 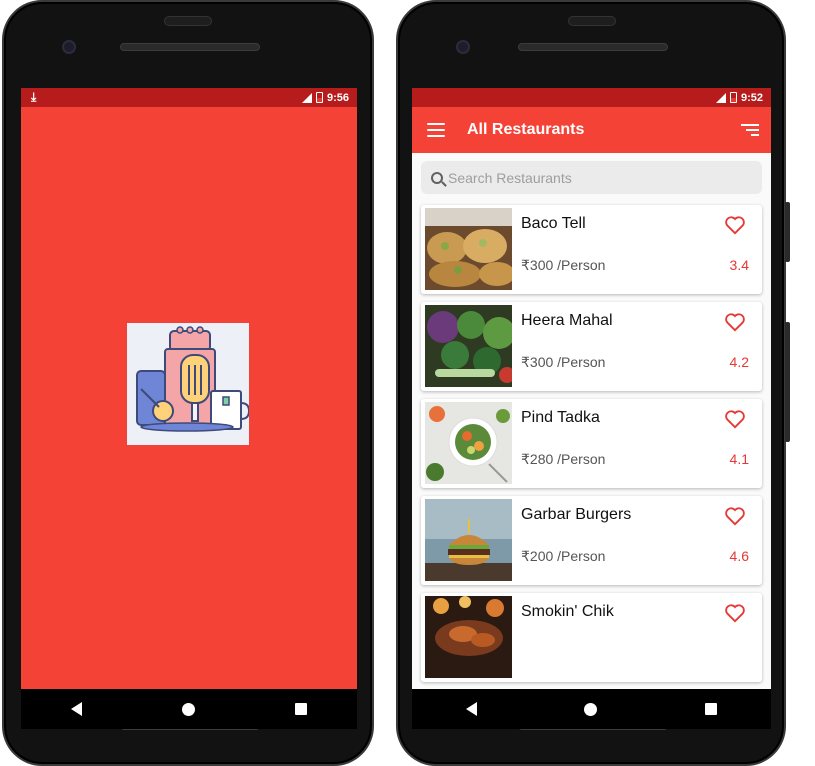 I want to click on restaurant-card: Smokin' Chik, so click(x=591, y=637).